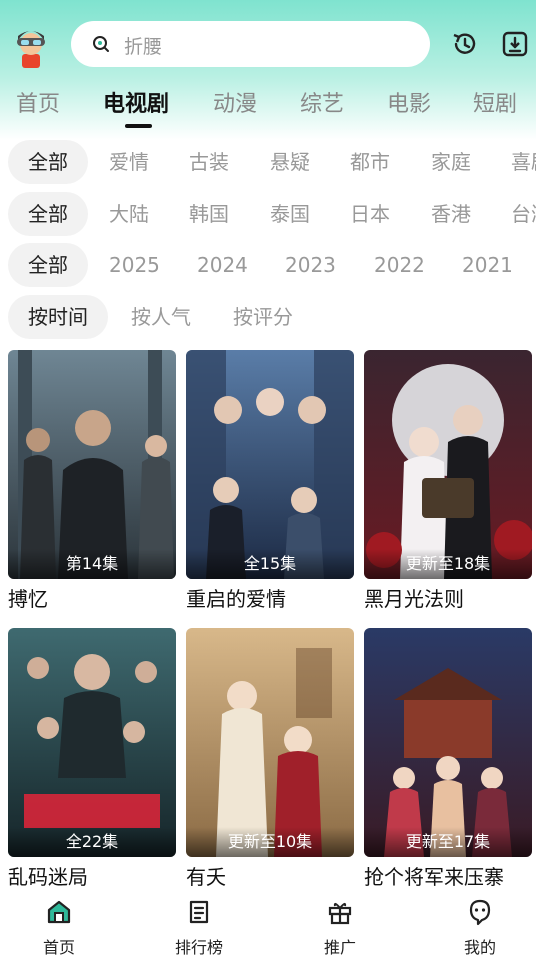  Describe the element at coordinates (222, 265) in the screenshot. I see `year-option: 2024` at that location.